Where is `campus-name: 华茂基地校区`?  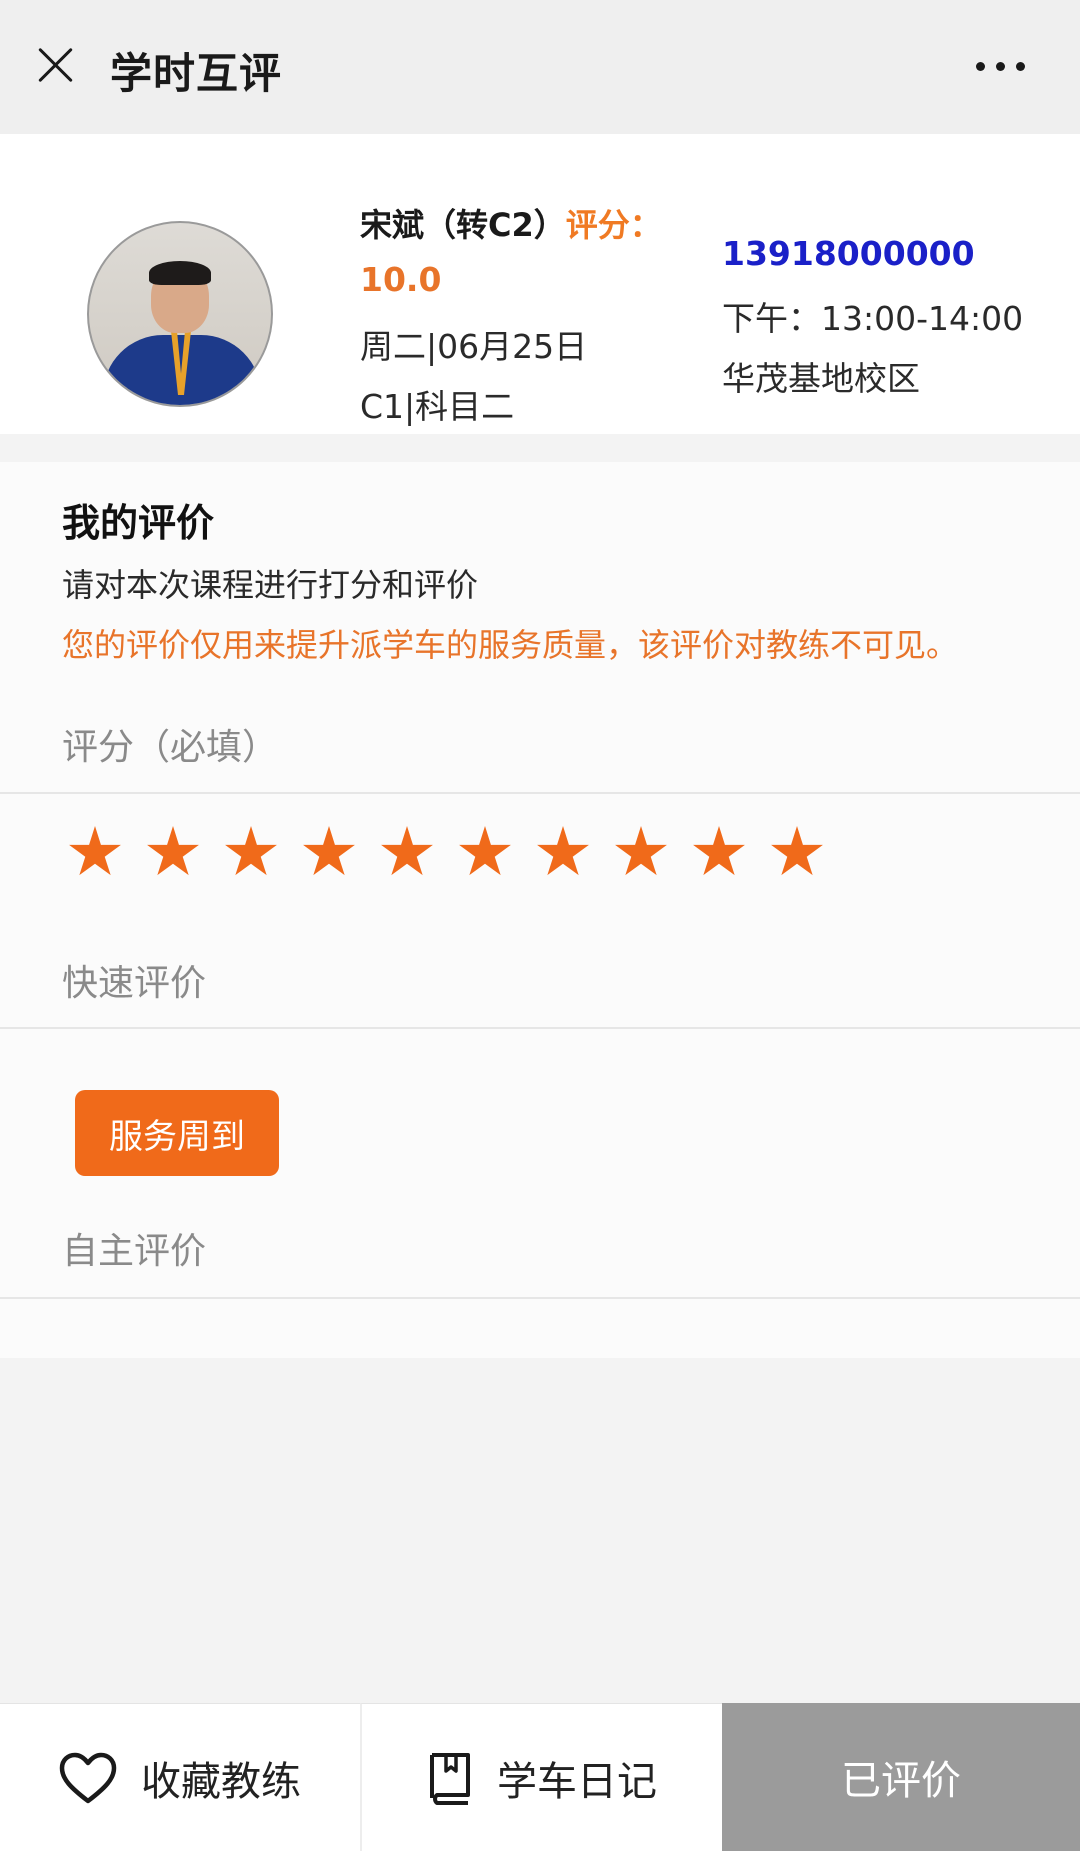 campus-name: 华茂基地校区 is located at coordinates (821, 378).